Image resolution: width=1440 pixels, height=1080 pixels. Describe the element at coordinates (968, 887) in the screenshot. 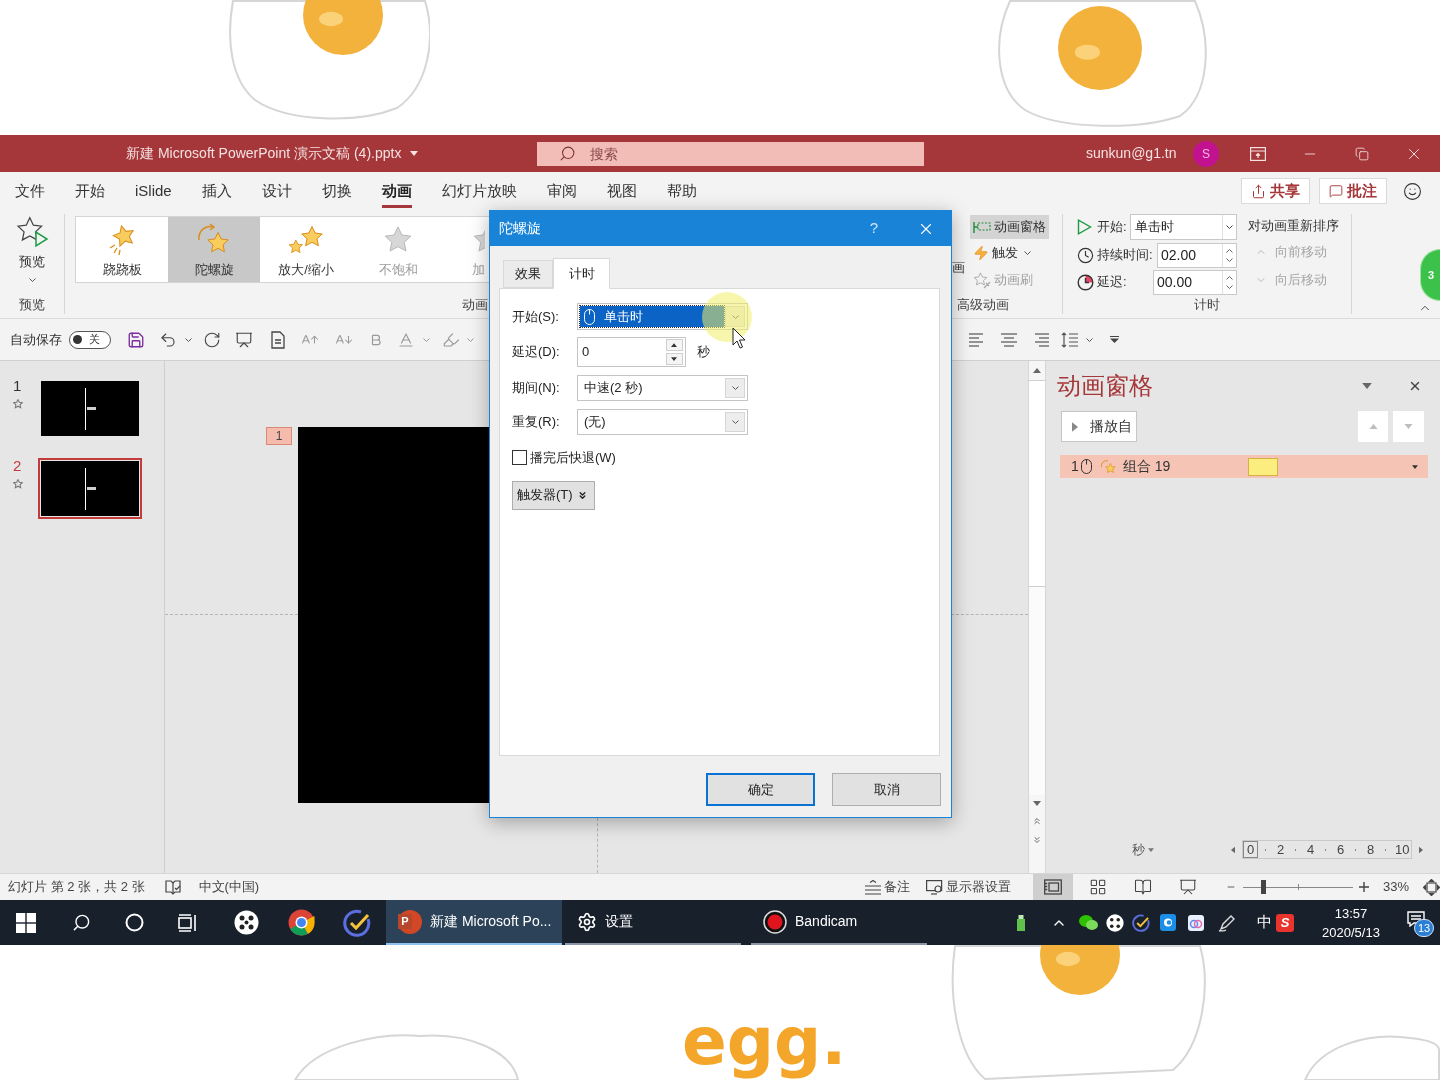

I see `display-settings-button: 显示器设置` at that location.